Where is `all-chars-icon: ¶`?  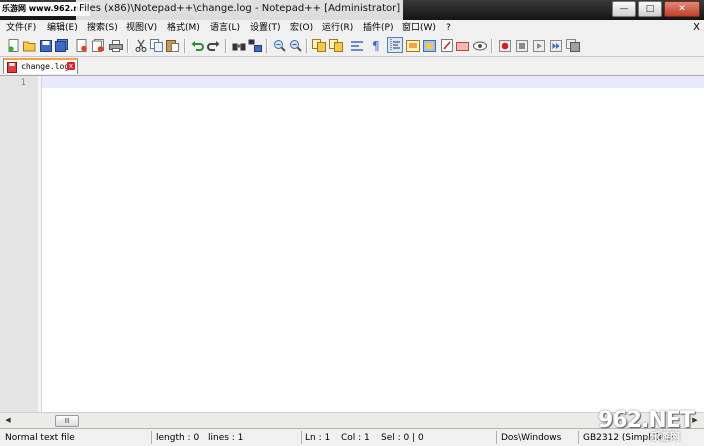 all-chars-icon: ¶ is located at coordinates (375, 45).